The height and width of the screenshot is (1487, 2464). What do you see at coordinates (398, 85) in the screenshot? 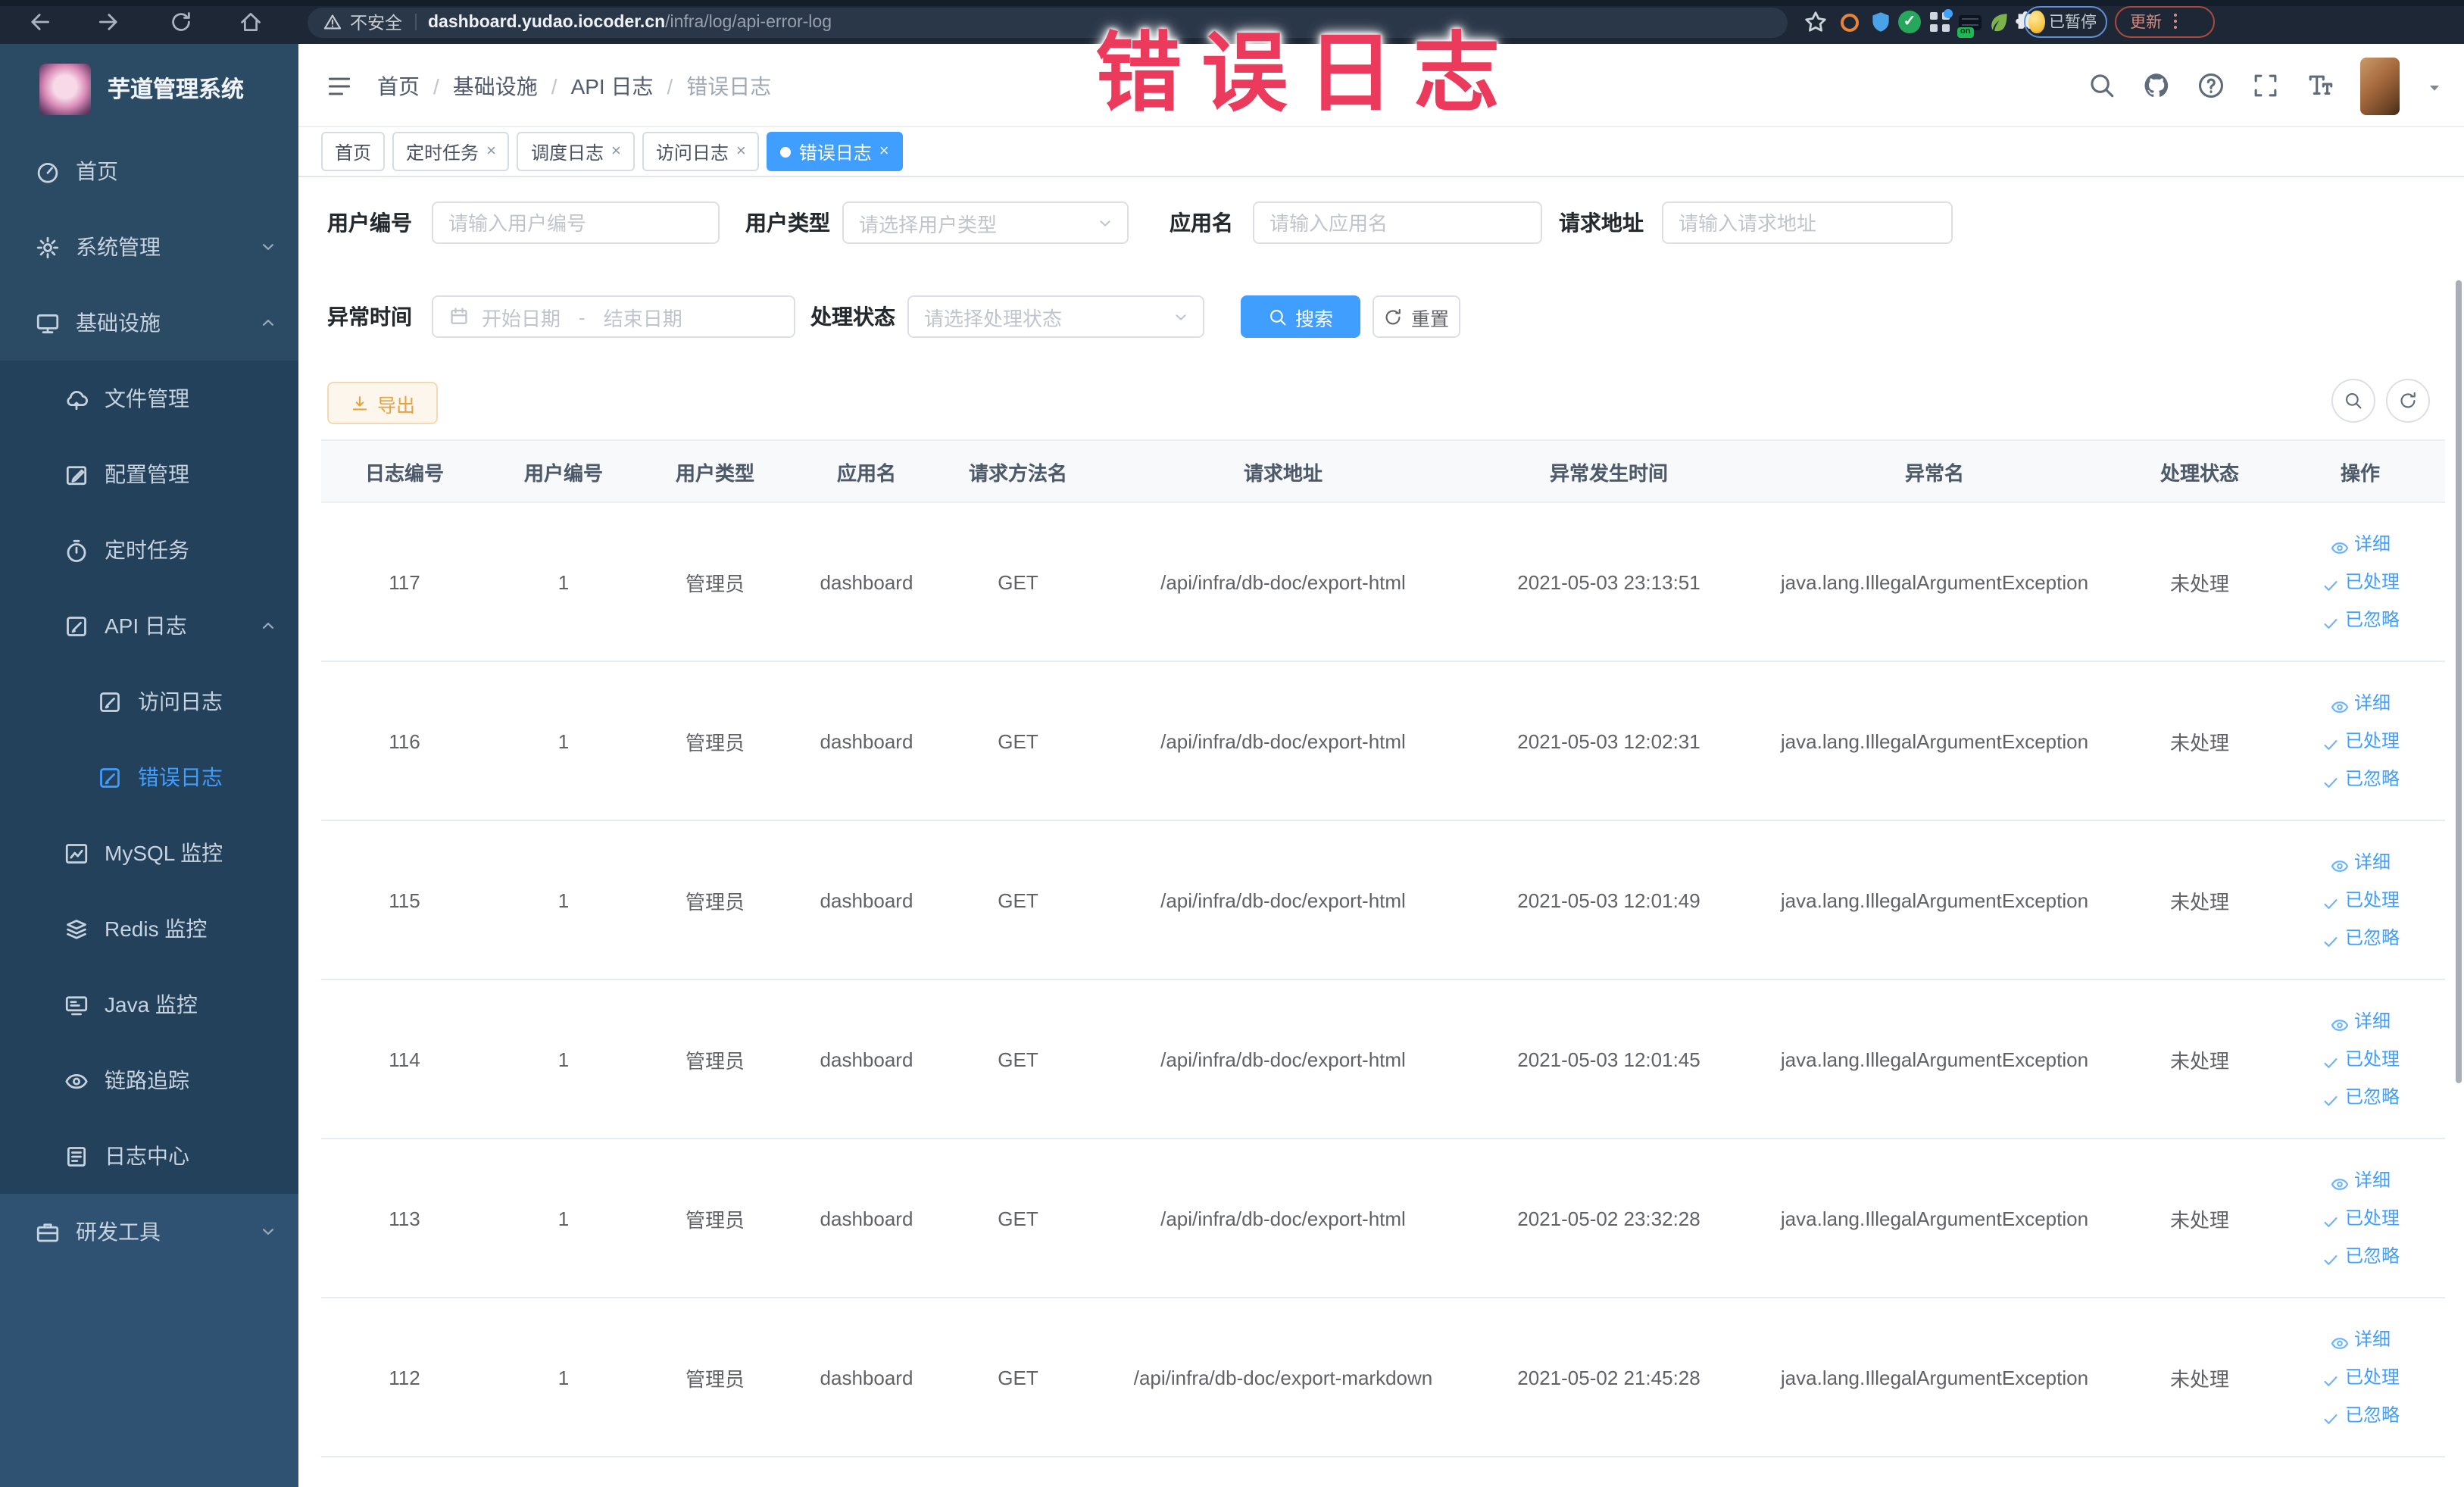
I see `breadcrumb-item-0: 首页` at bounding box center [398, 85].